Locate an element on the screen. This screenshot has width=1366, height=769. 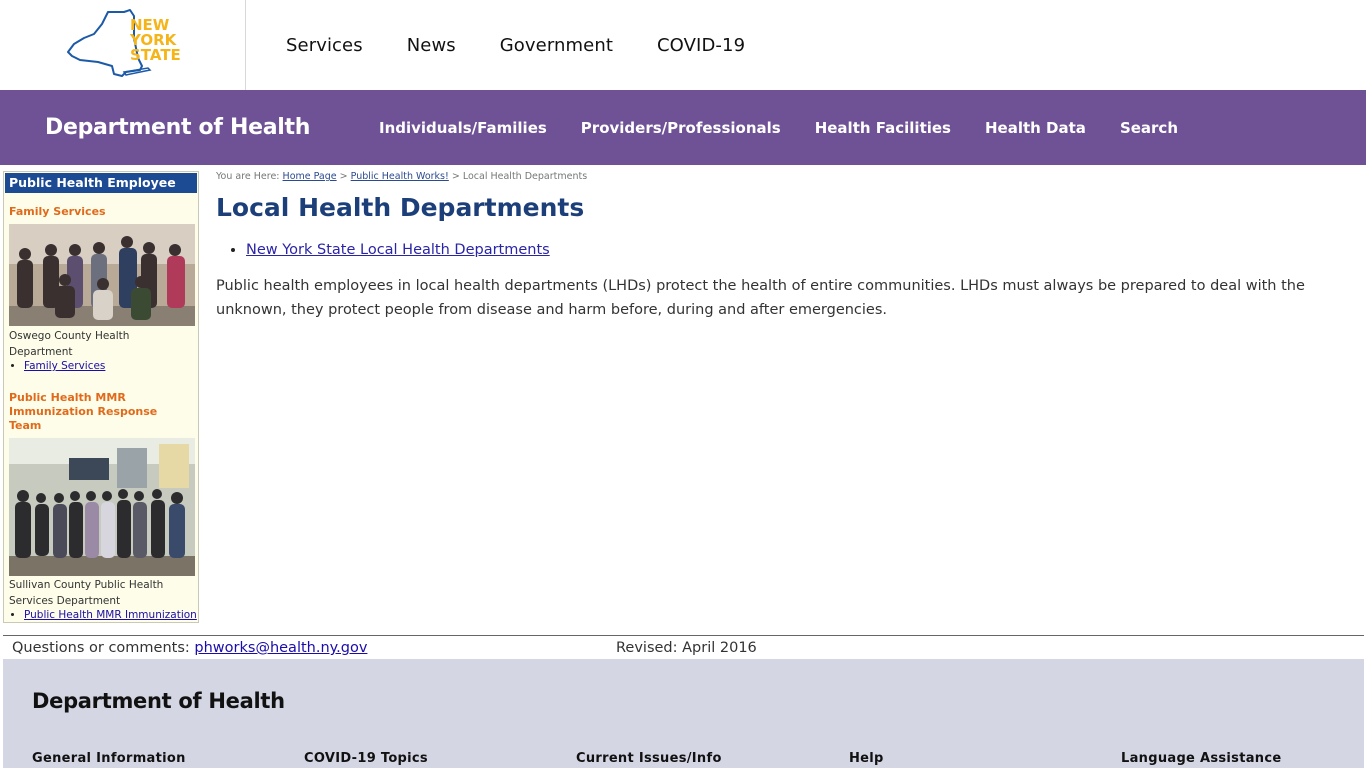
breadcrumb-prefix: You are Here: is located at coordinates (248, 176).